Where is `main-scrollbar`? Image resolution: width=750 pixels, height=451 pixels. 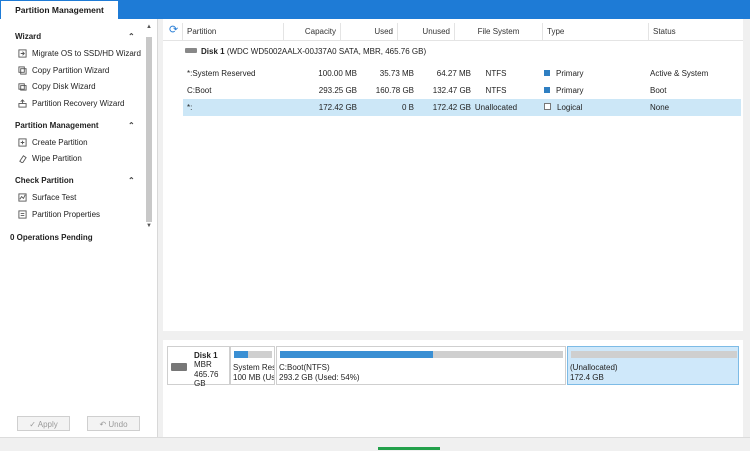 main-scrollbar is located at coordinates (746, 228).